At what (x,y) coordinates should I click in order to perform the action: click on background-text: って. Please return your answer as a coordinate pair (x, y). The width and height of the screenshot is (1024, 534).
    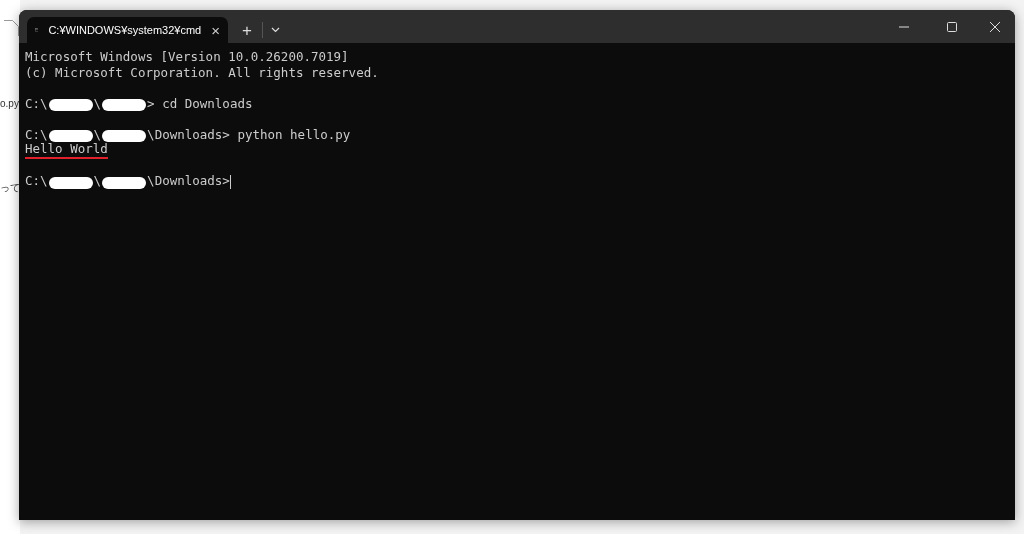
    Looking at the image, I should click on (10, 188).